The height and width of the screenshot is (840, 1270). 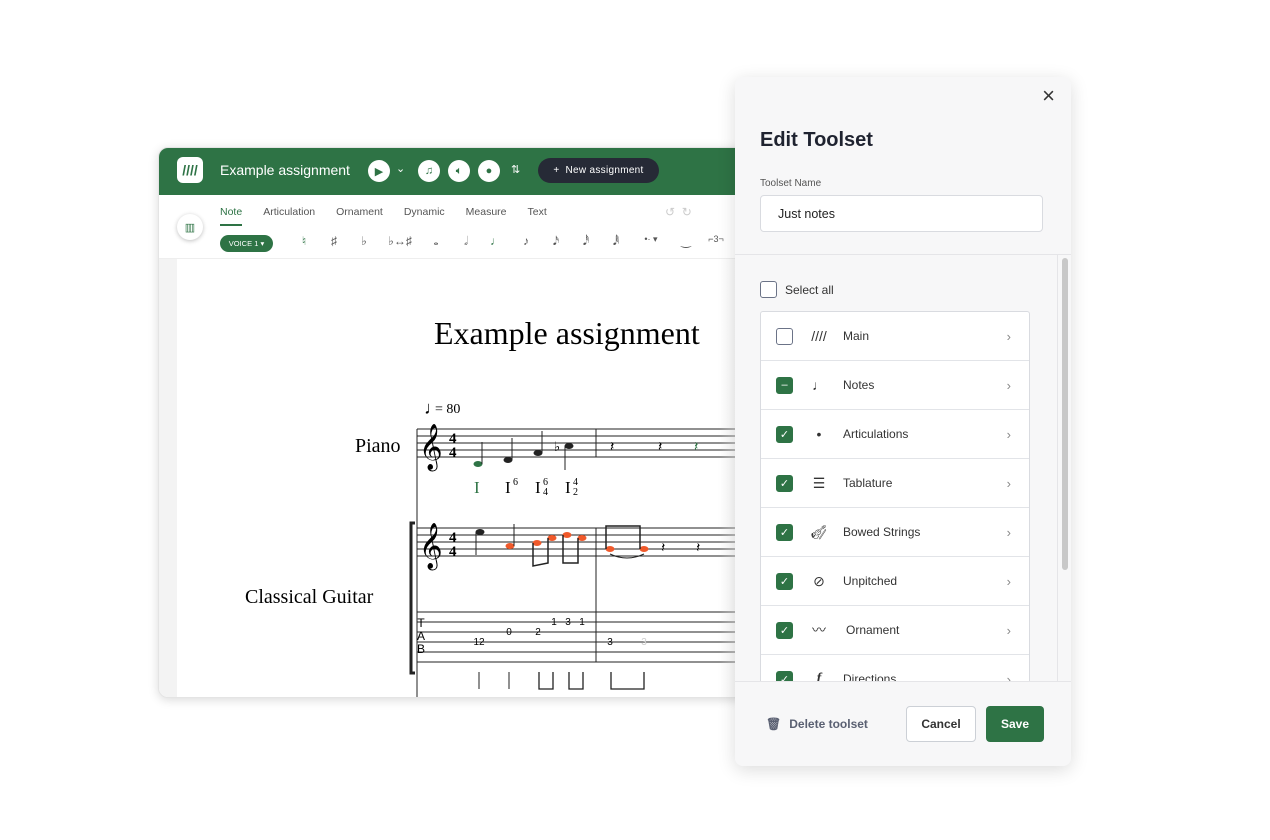 I want to click on list-item-bowed-strings: ✓ 🎻︎ Bowed Strings ›, so click(x=895, y=532).